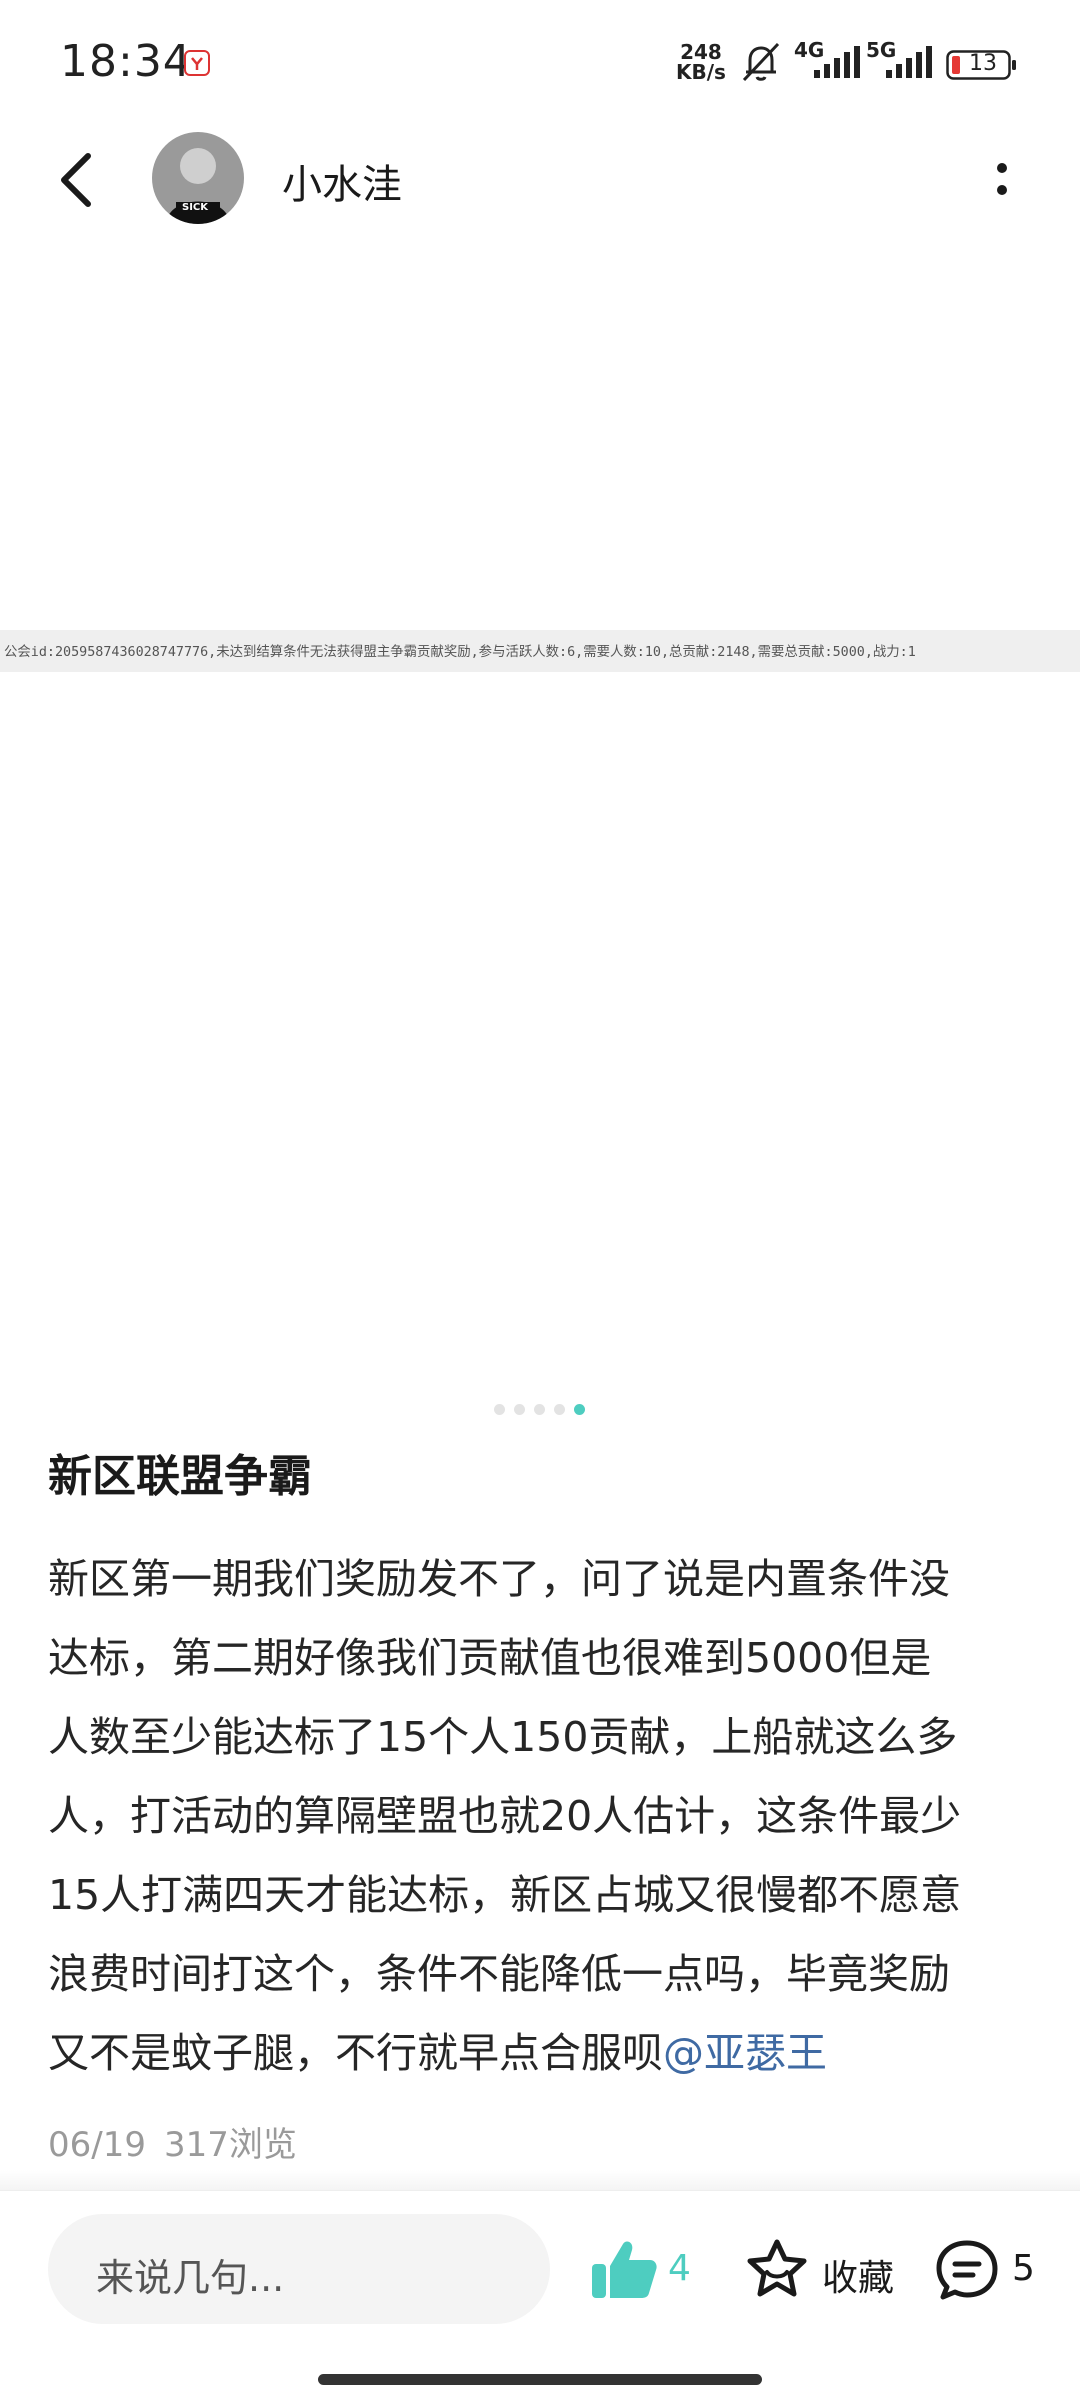 The height and width of the screenshot is (2404, 1080). What do you see at coordinates (195, 207) in the screenshot?
I see `svg-text: SICK` at bounding box center [195, 207].